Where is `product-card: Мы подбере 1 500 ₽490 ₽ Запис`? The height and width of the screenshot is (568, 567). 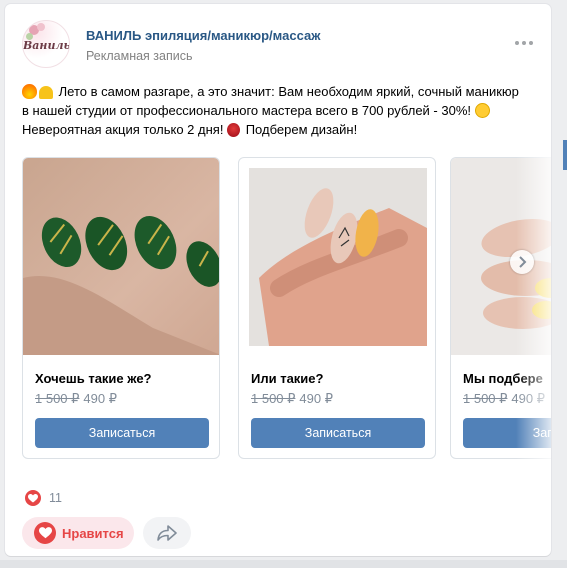
product-card: Мы подбере 1 500 ₽490 ₽ Запис is located at coordinates (500, 308).